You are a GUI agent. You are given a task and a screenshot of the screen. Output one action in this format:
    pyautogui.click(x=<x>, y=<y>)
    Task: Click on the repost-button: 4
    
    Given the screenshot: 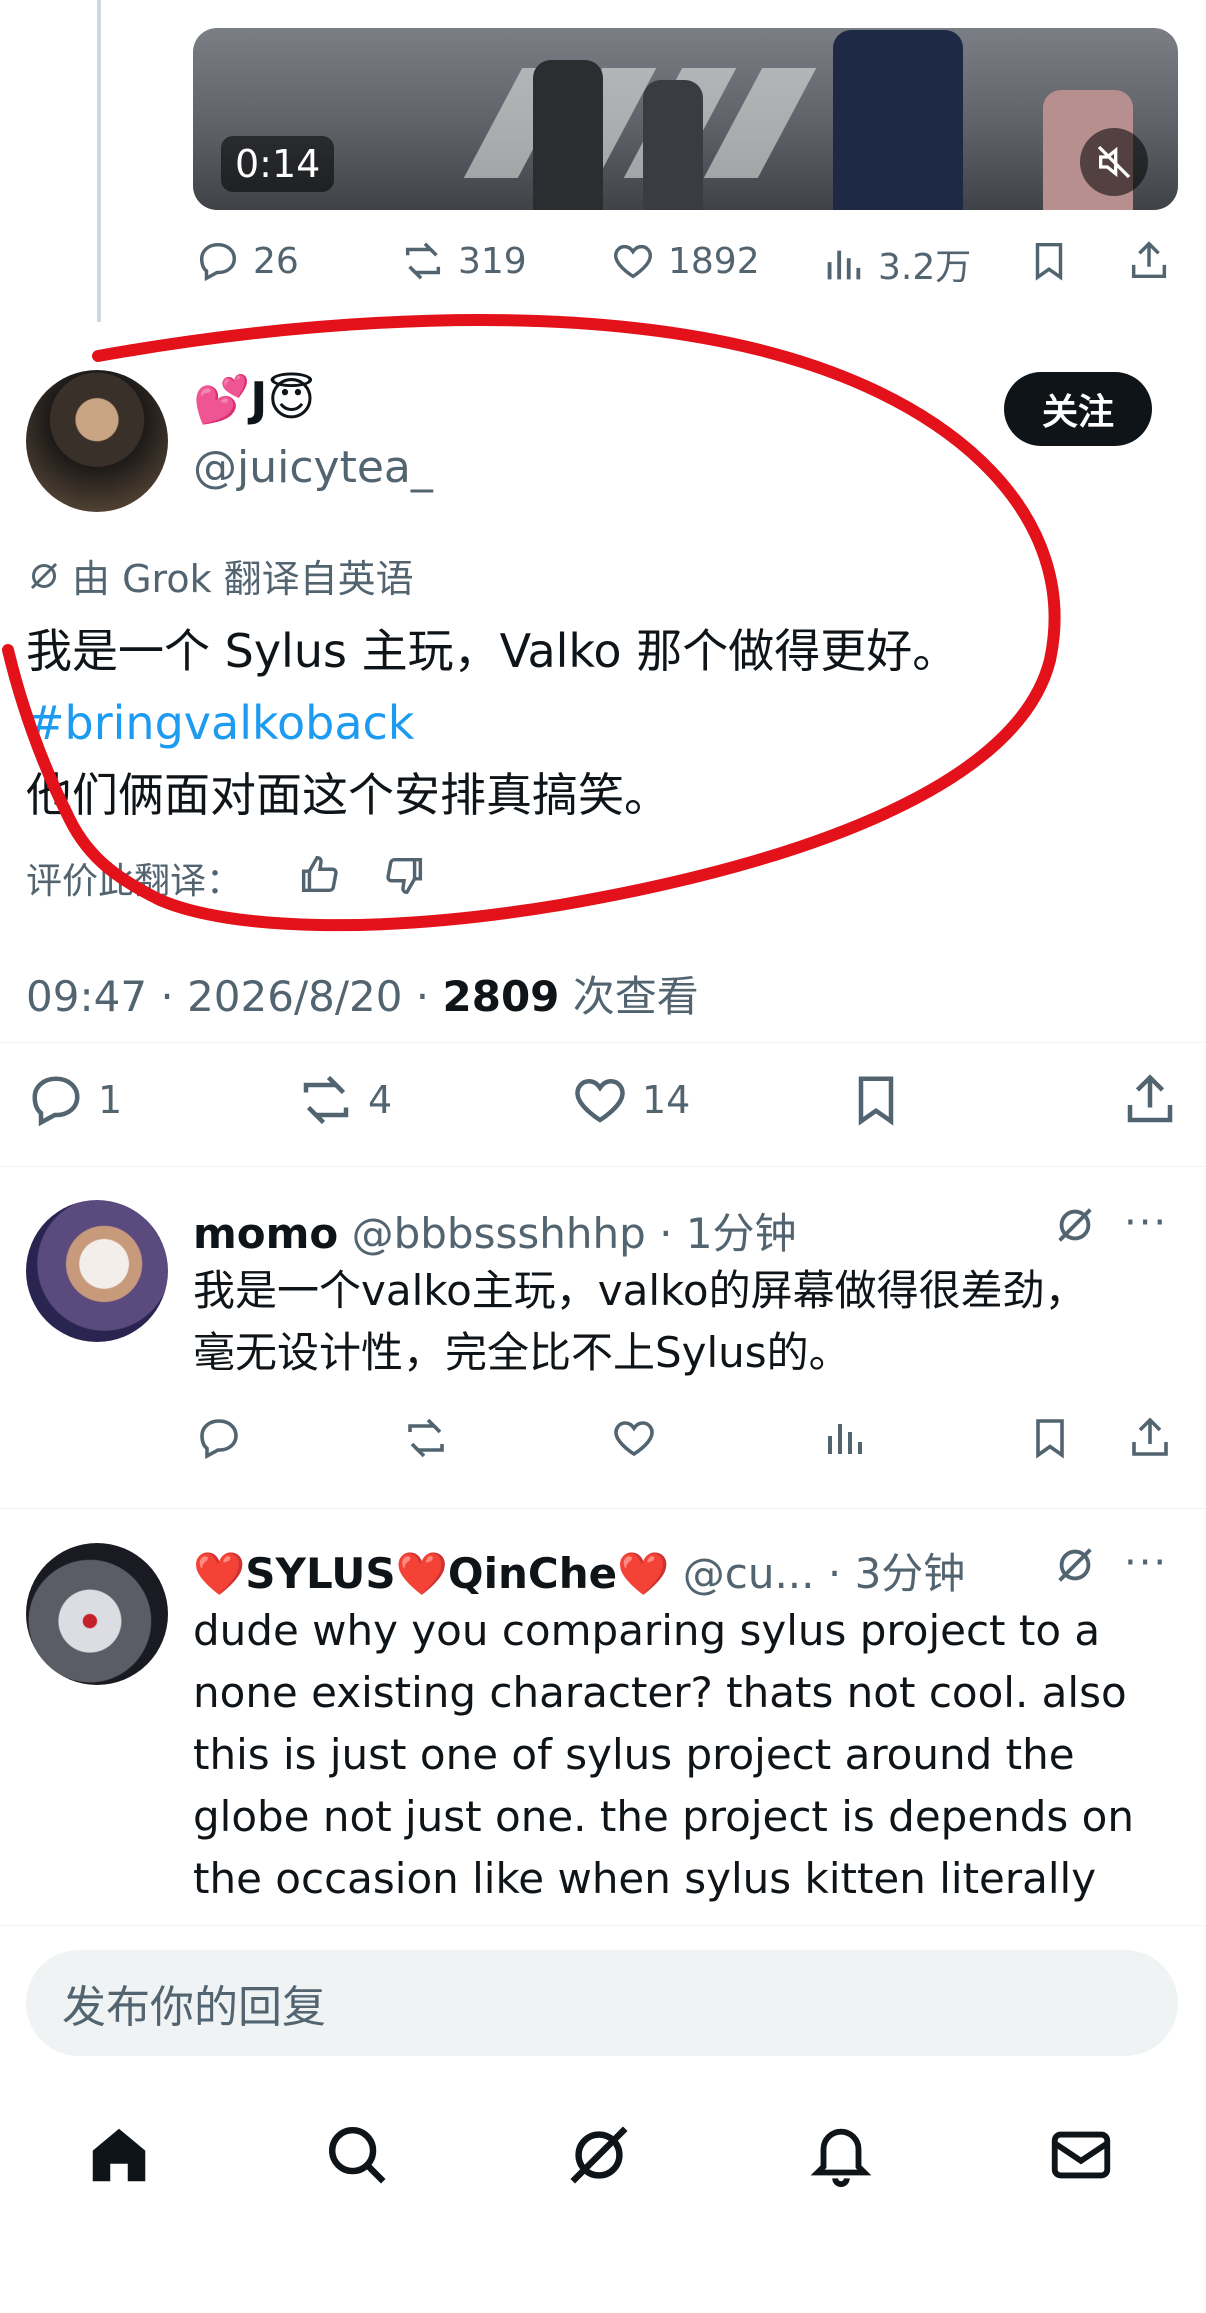 What is the action you would take?
    pyautogui.click(x=344, y=1100)
    